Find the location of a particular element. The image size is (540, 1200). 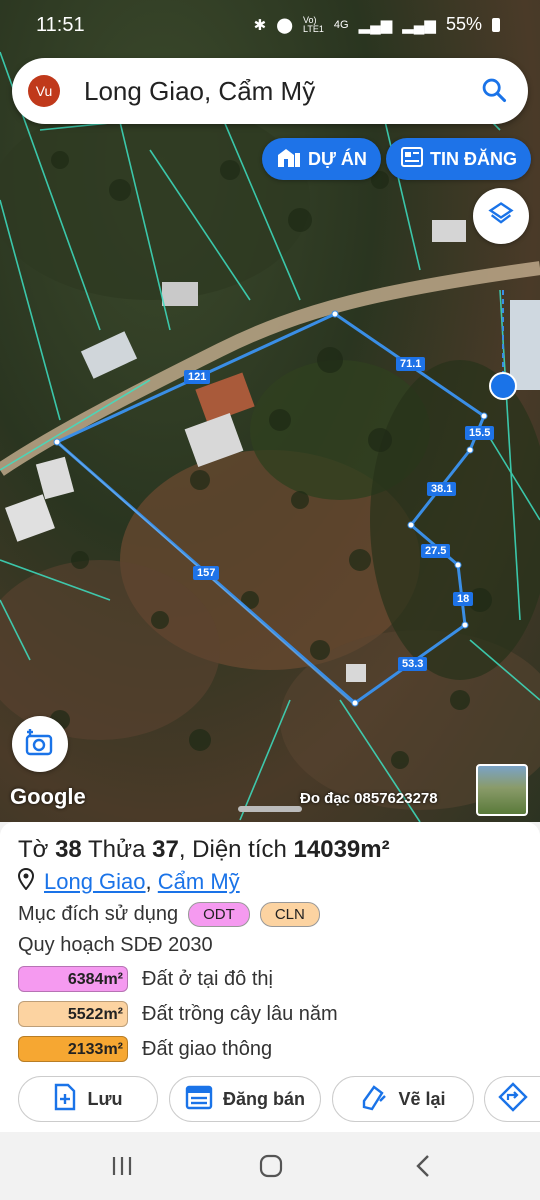

battery-icon is located at coordinates (496, 24).